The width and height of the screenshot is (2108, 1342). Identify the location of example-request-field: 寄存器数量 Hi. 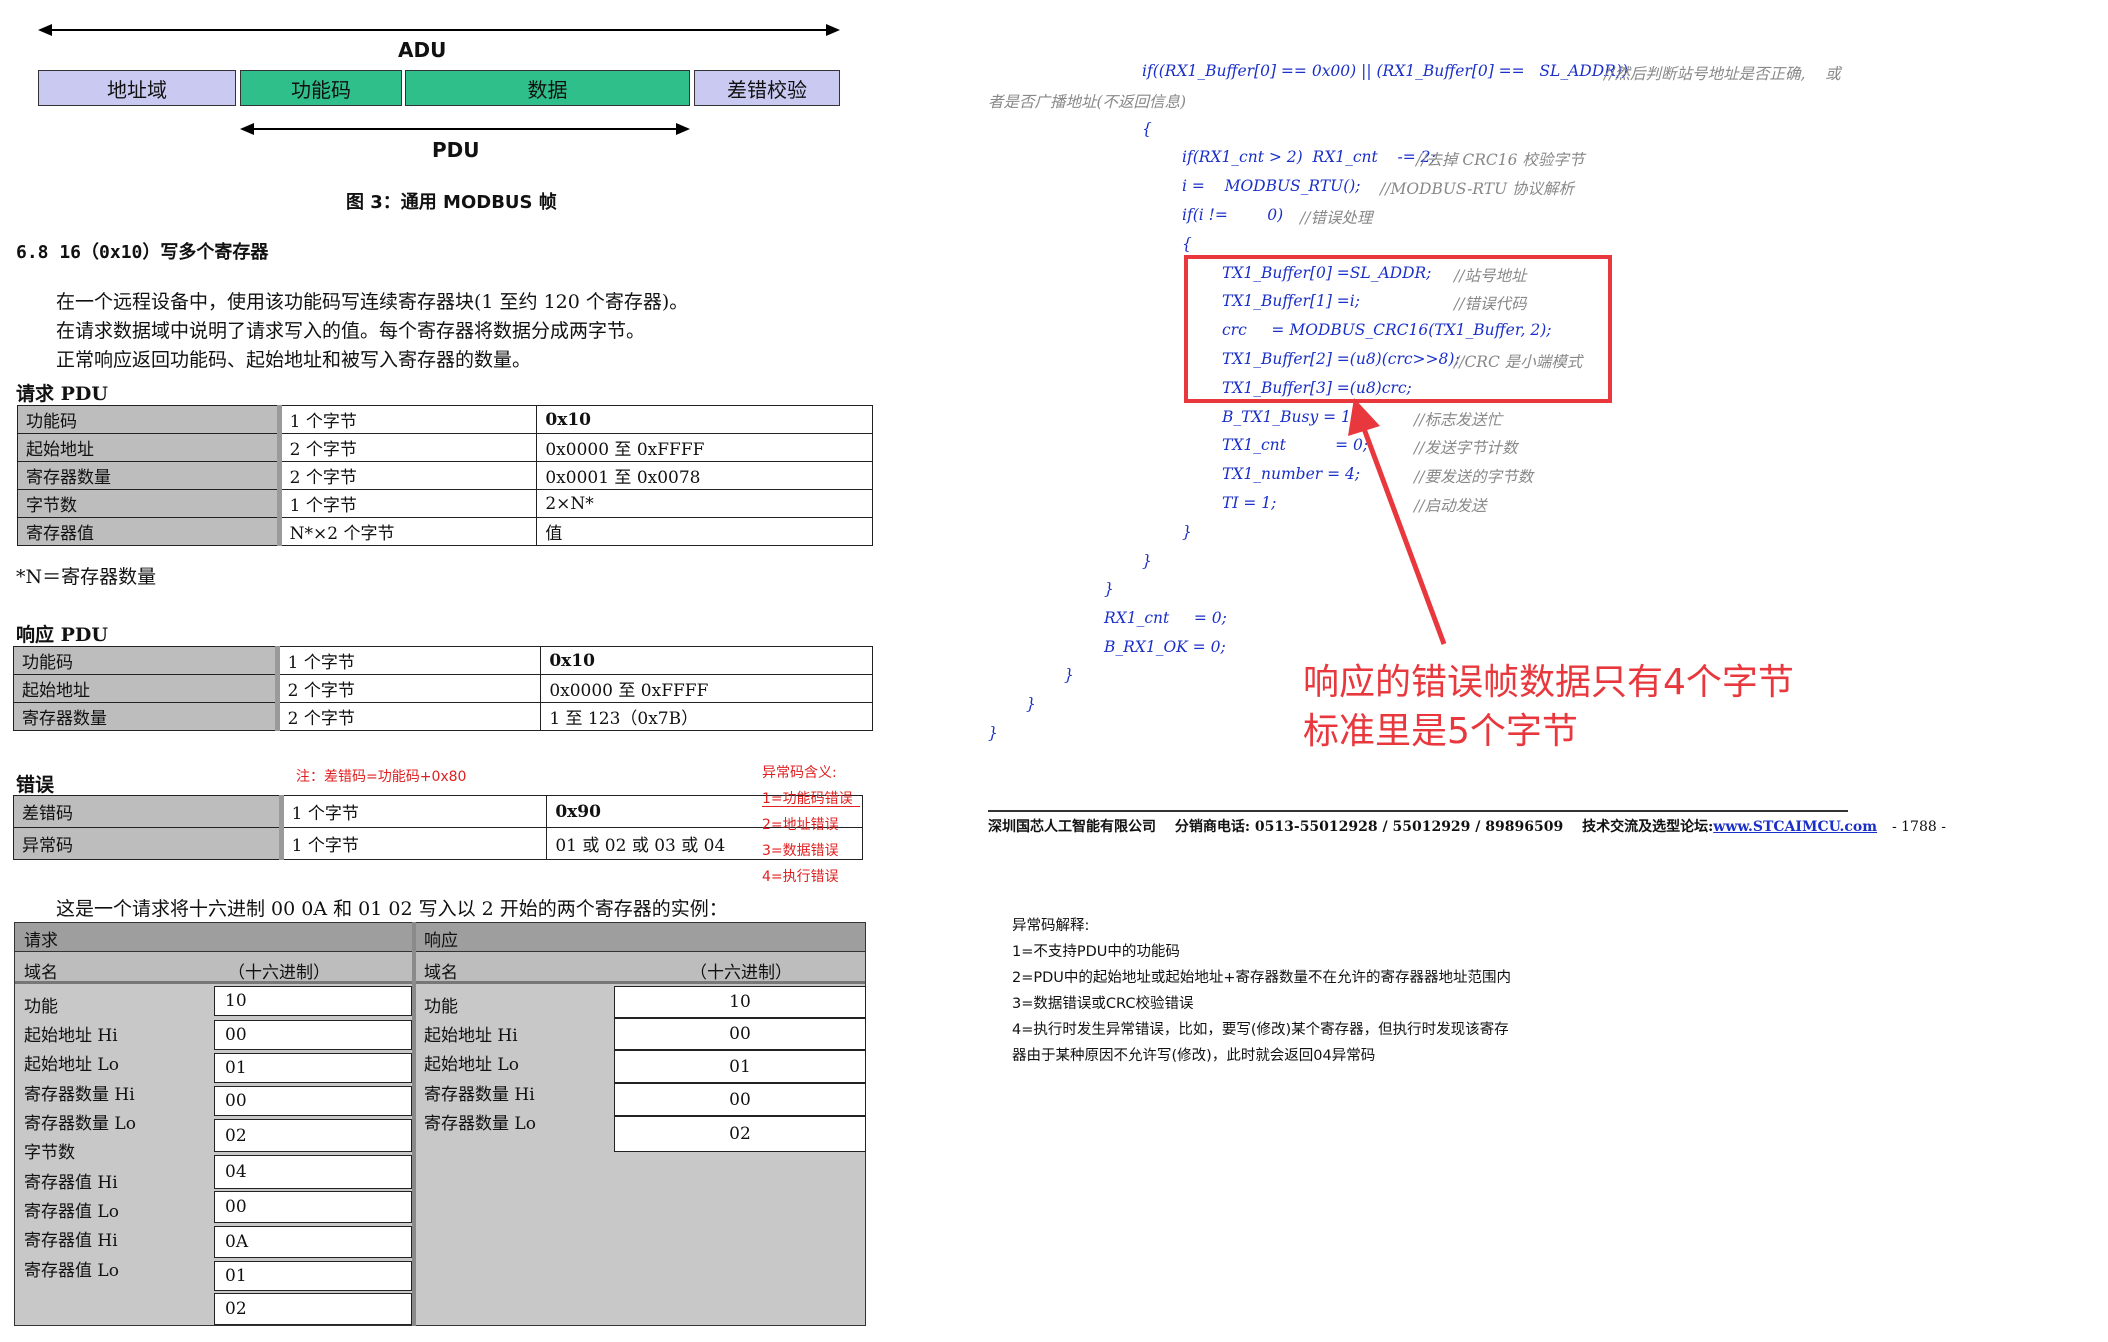
(79, 1095).